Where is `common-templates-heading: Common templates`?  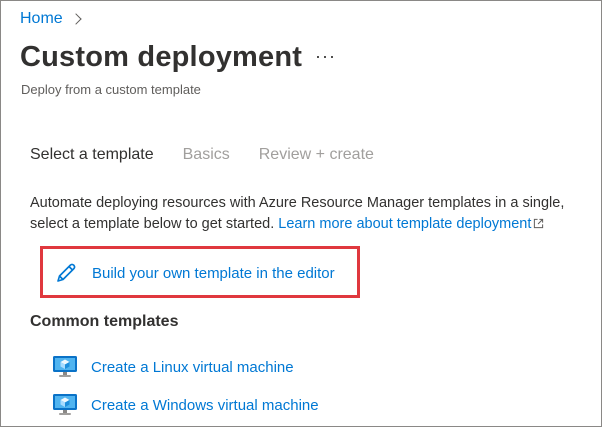 common-templates-heading: Common templates is located at coordinates (104, 321).